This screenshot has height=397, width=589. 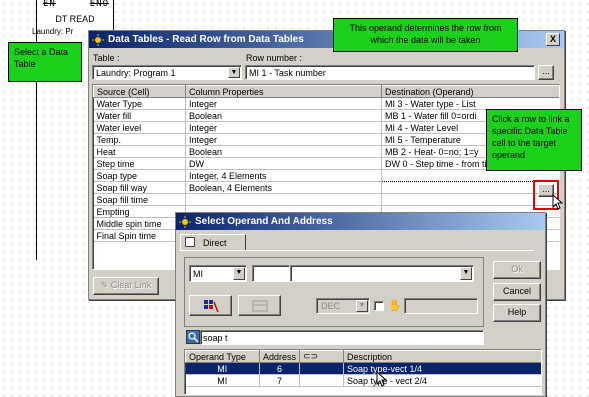 What do you see at coordinates (283, 91) in the screenshot?
I see `column-header-properties: Column Properties` at bounding box center [283, 91].